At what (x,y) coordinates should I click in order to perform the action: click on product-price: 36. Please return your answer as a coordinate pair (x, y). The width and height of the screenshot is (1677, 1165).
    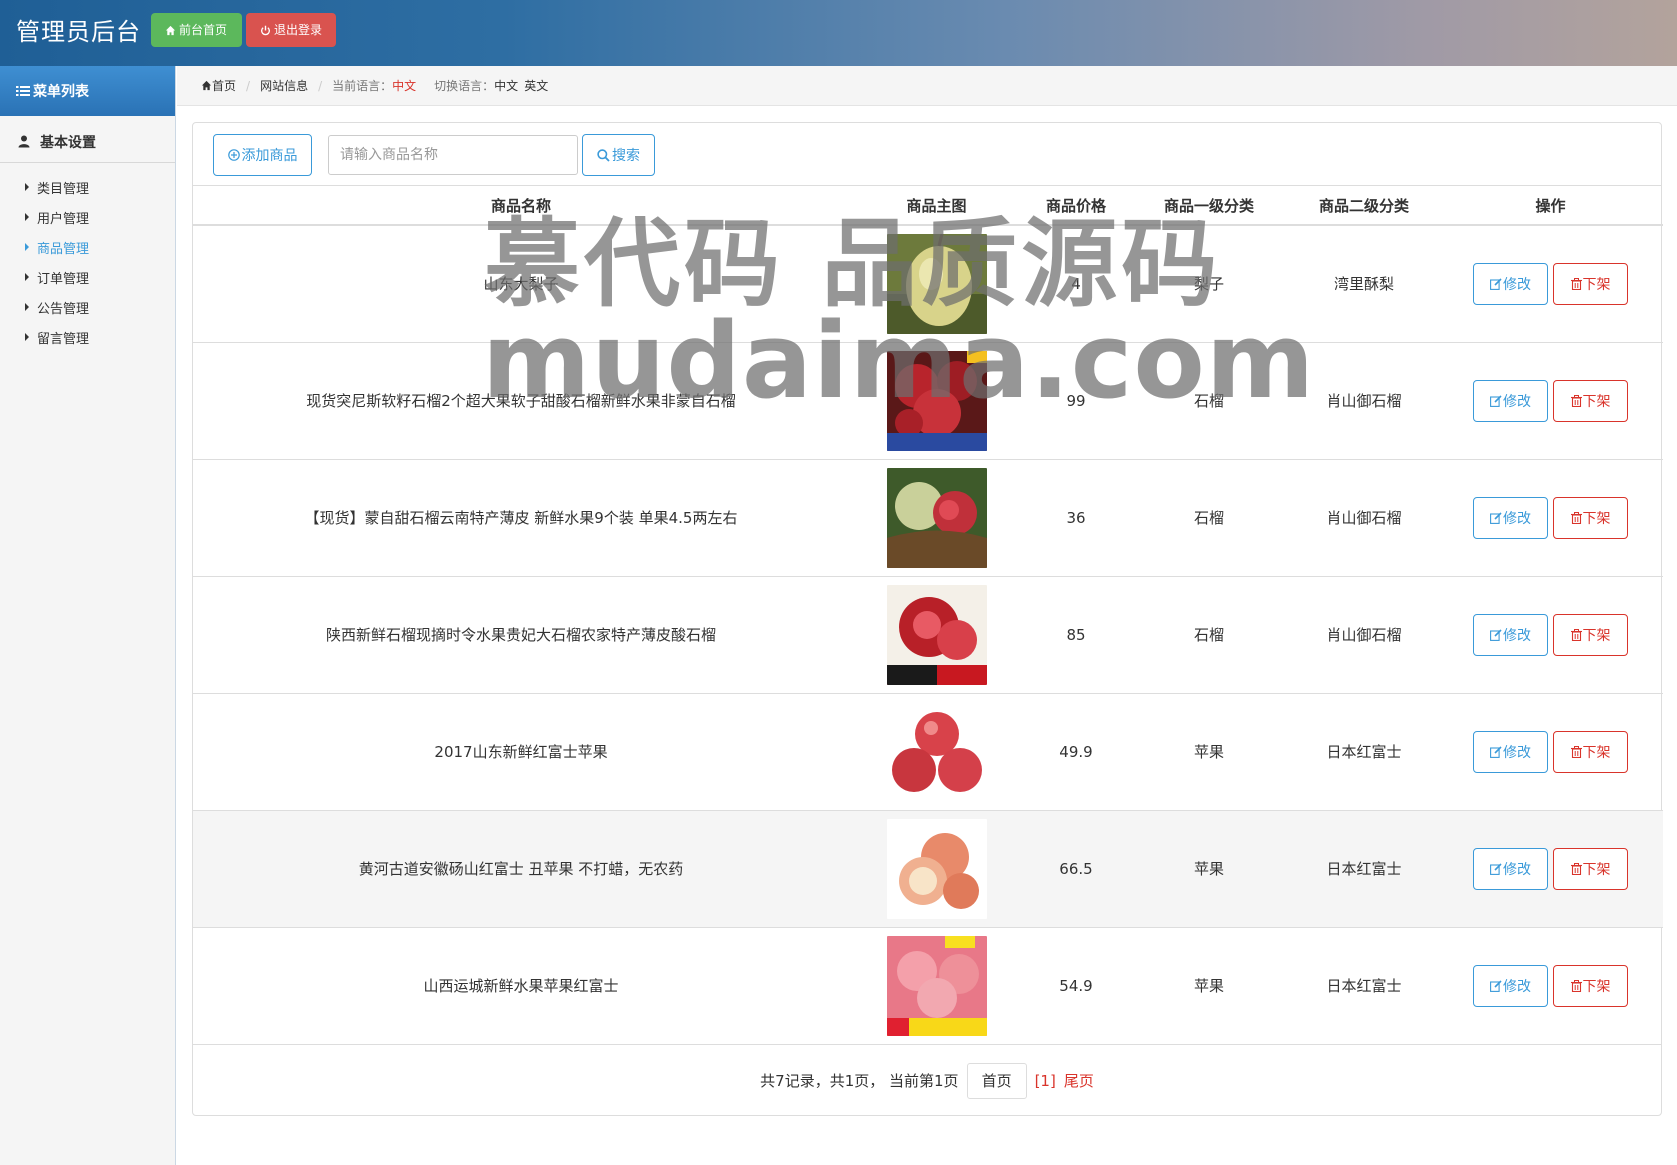
    Looking at the image, I should click on (1076, 517).